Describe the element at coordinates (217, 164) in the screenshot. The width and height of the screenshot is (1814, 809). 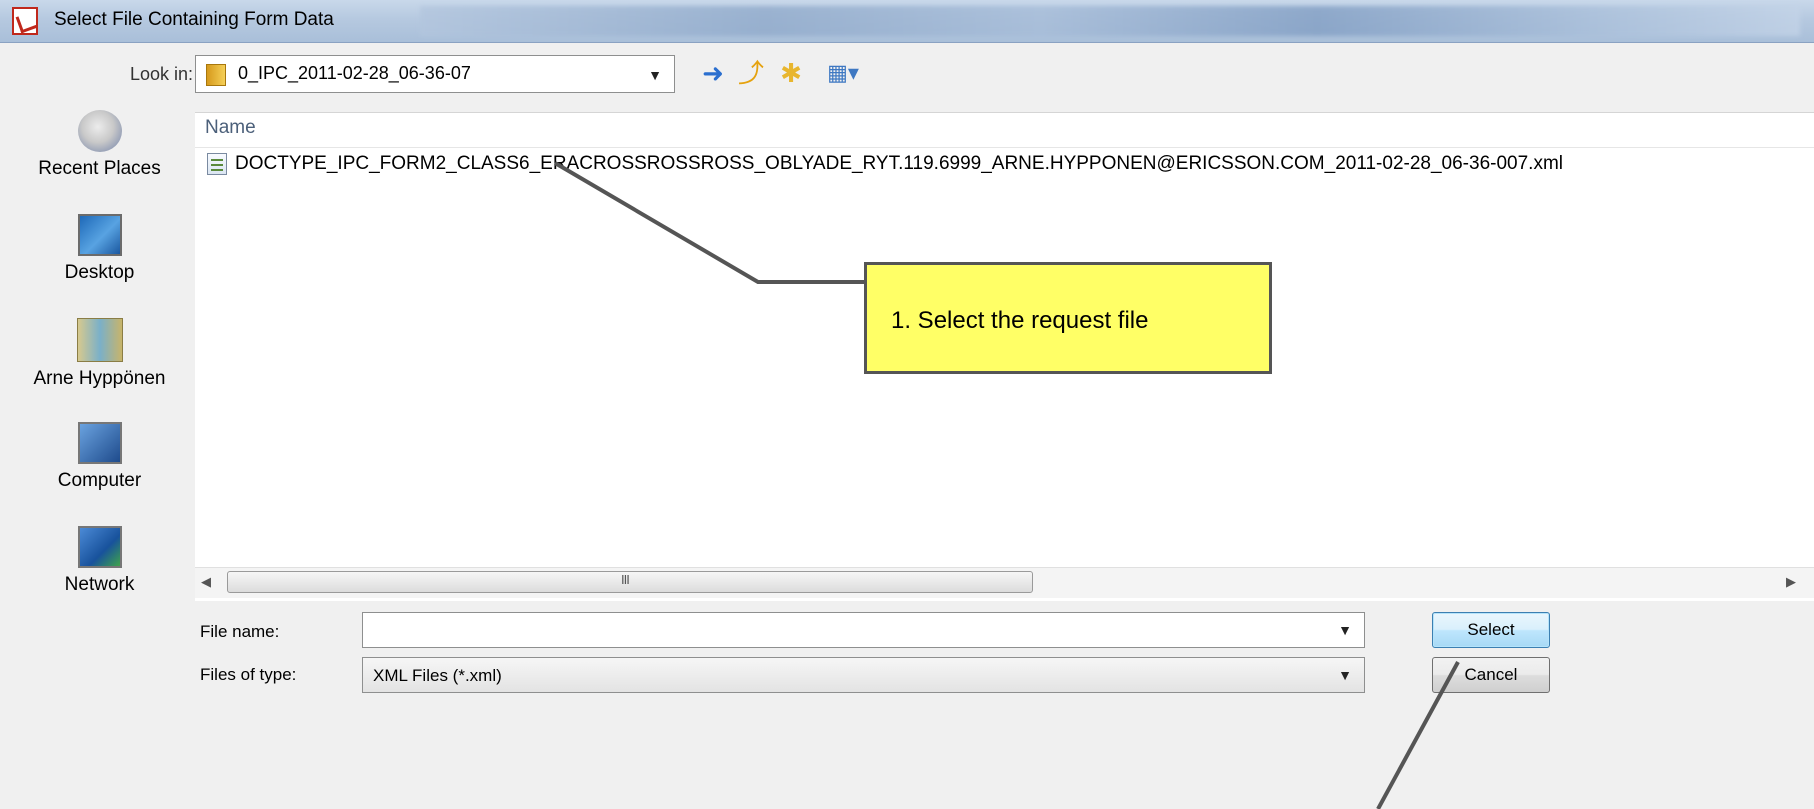
I see `xml-file-icon` at that location.